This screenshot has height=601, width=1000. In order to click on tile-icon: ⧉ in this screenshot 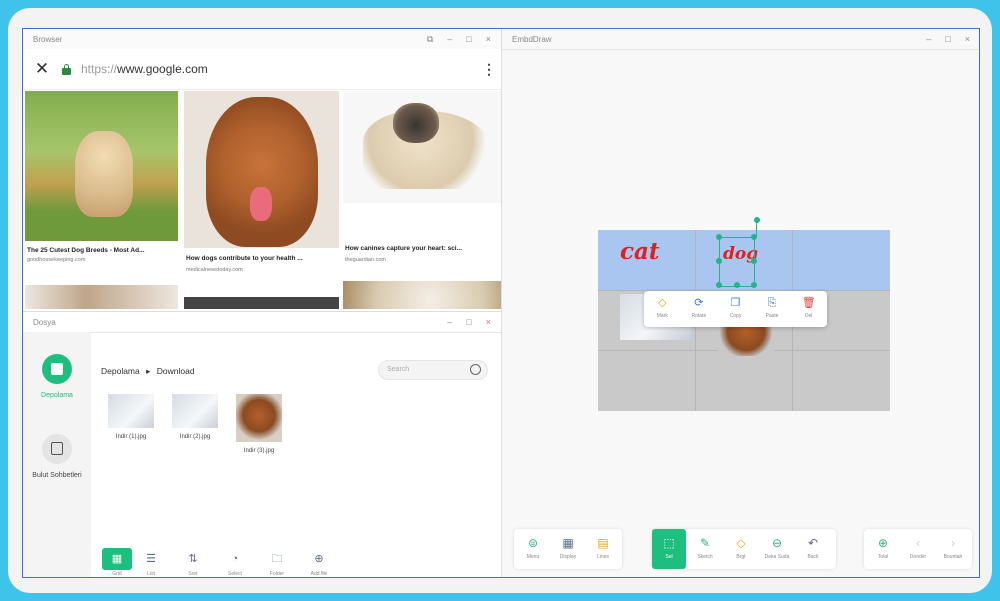, I will do `click(430, 39)`.